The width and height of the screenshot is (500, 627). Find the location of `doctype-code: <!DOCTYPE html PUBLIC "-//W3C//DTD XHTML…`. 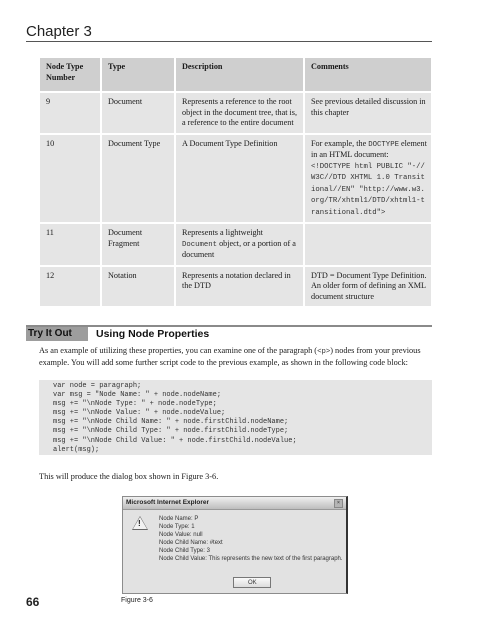

doctype-code: <!DOCTYPE html PUBLIC "-//W3C//DTD XHTML… is located at coordinates (368, 189).